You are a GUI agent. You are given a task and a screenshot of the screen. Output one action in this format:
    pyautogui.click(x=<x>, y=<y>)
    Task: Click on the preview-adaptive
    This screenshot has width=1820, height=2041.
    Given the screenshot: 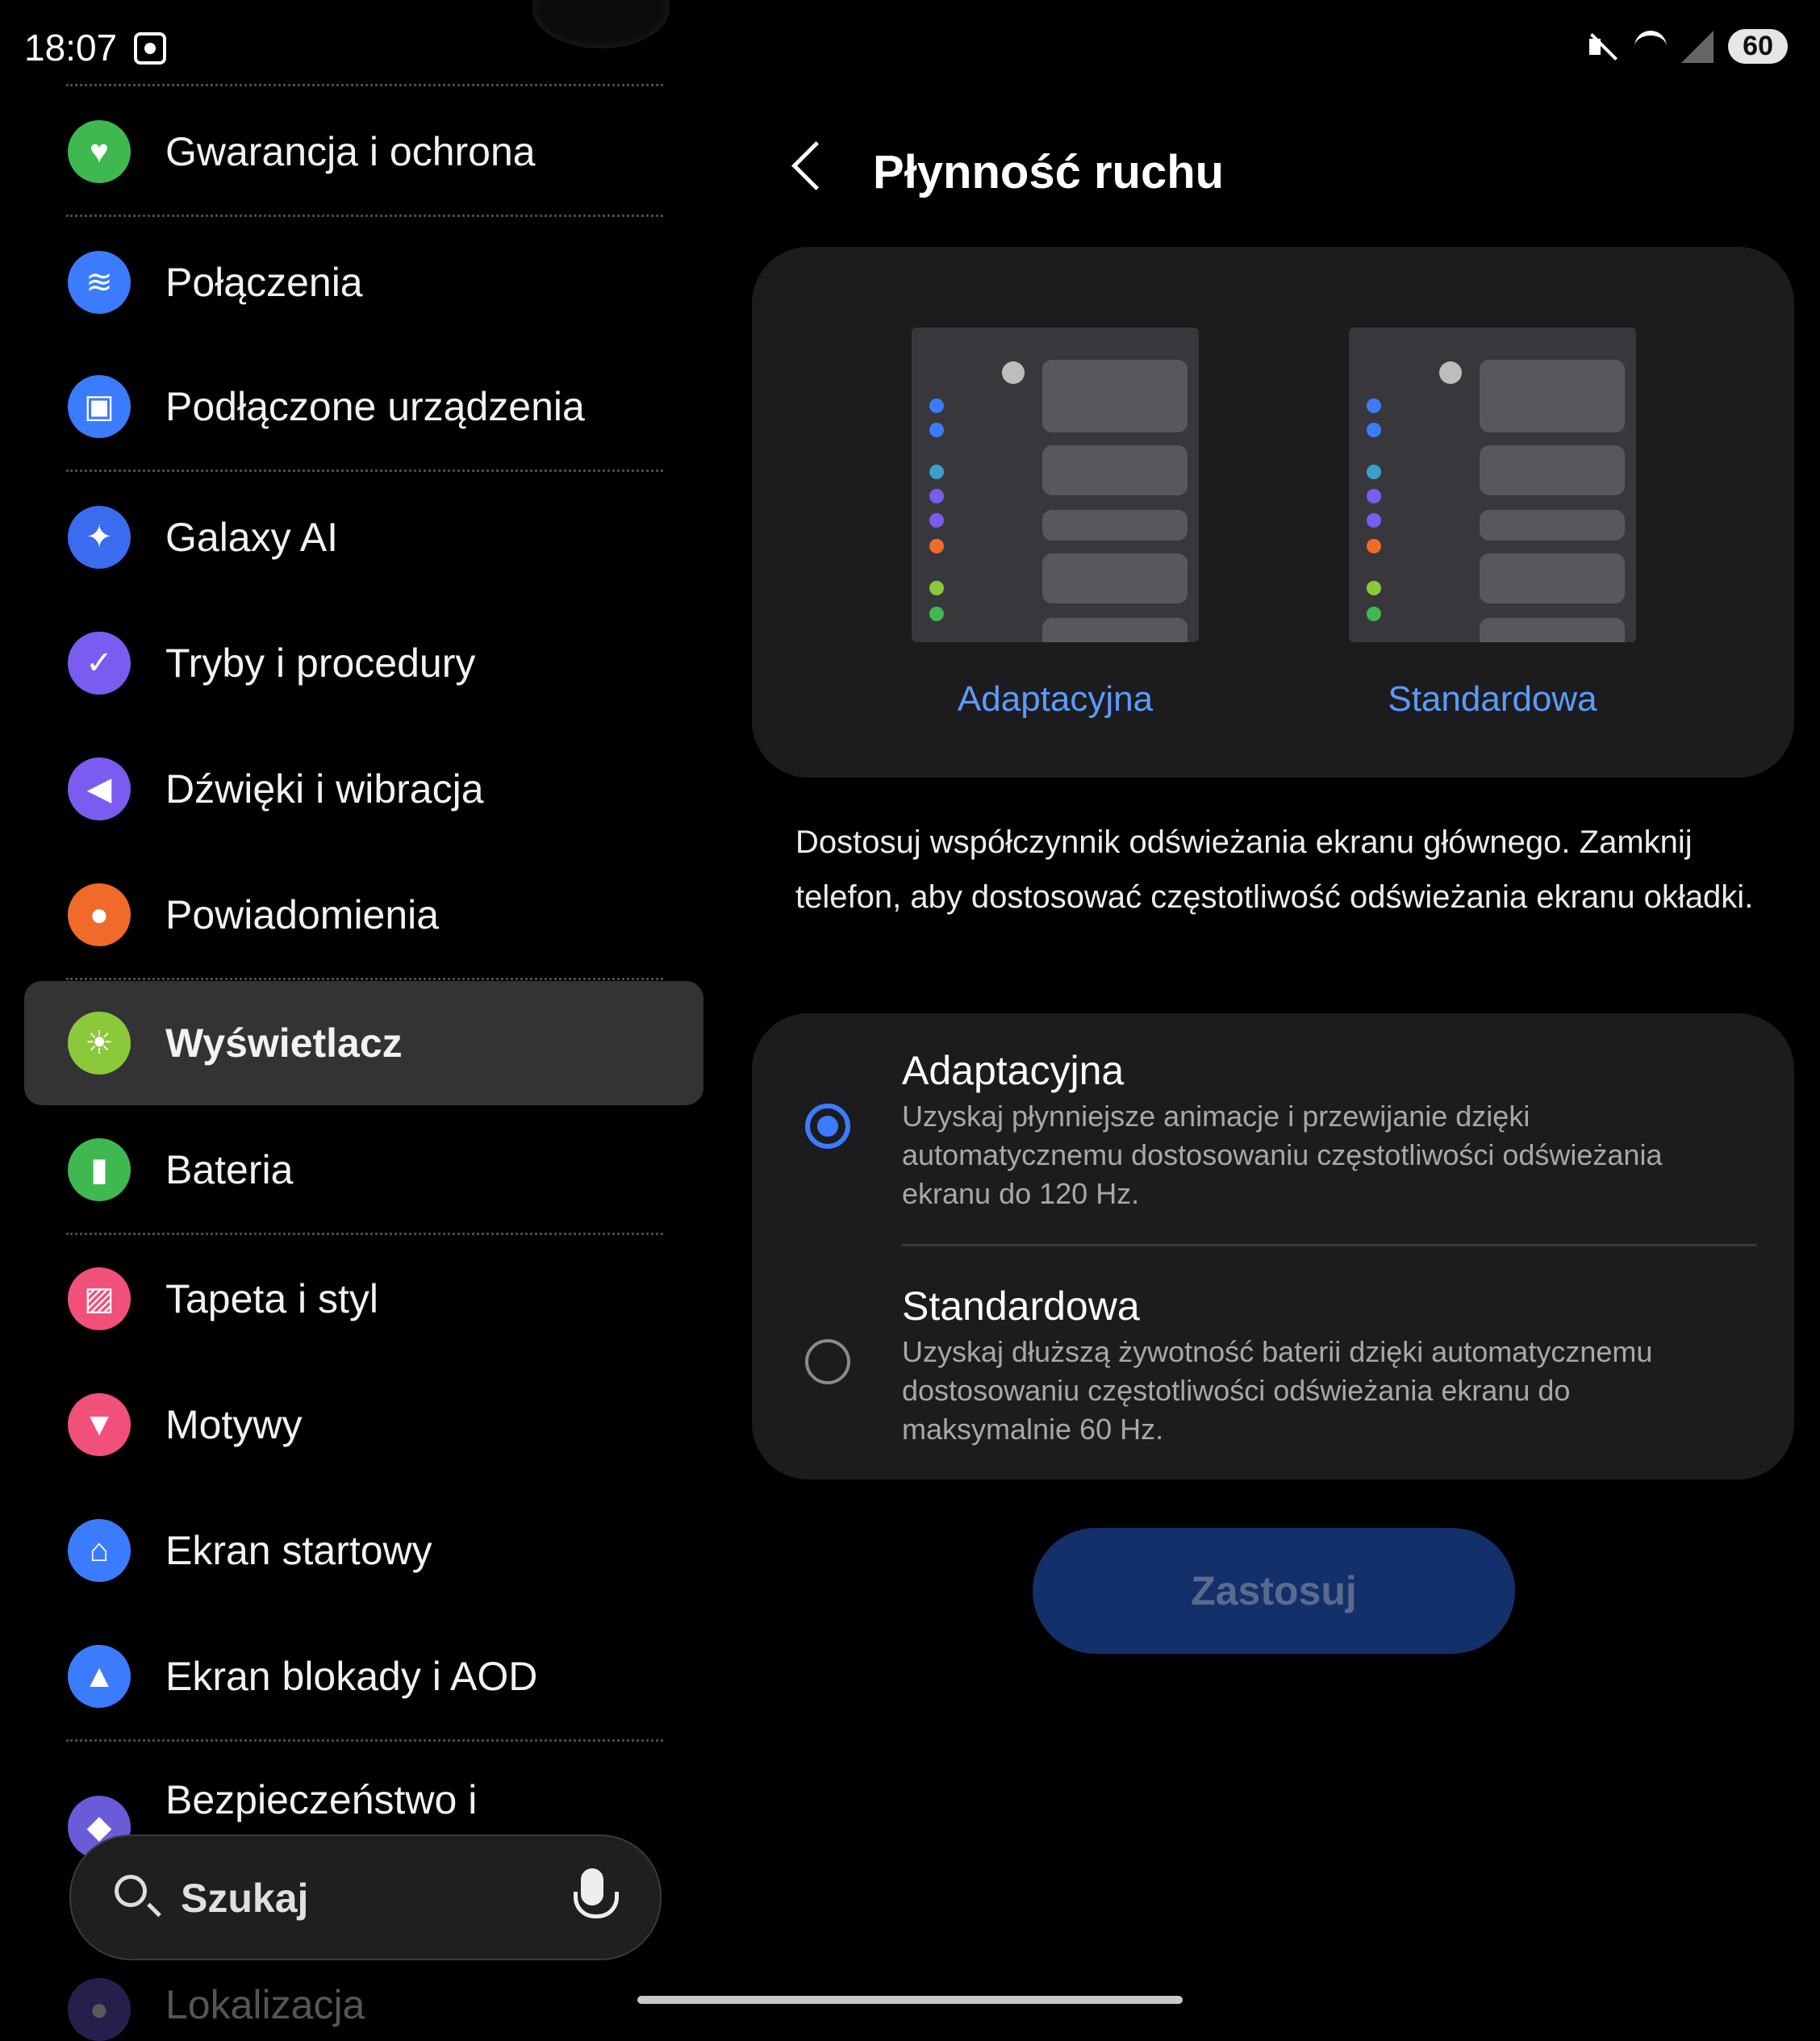 What is the action you would take?
    pyautogui.click(x=1055, y=485)
    